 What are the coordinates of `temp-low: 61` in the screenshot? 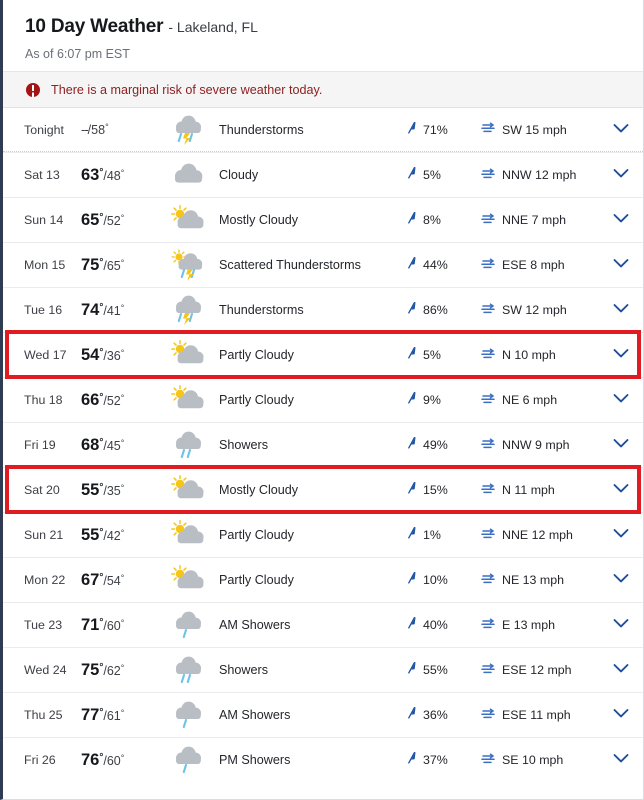 It's located at (113, 715).